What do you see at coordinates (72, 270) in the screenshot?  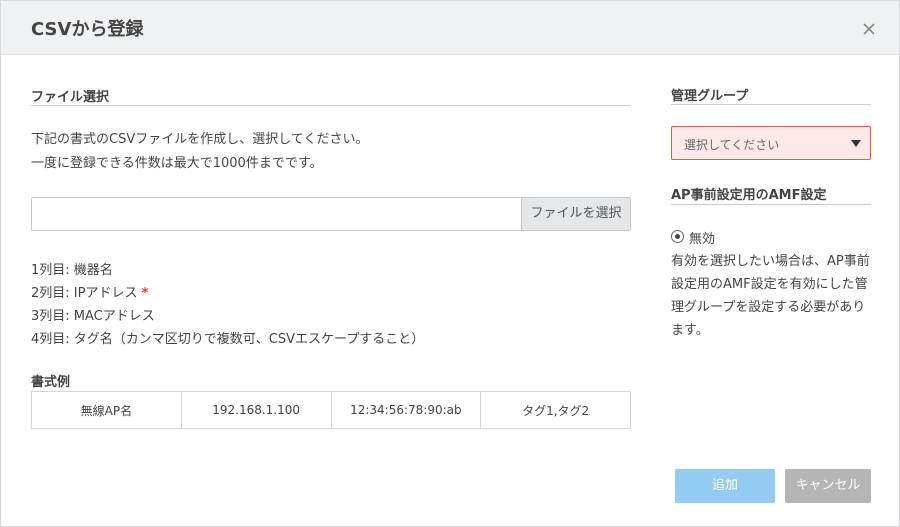 I see `column-spec-1: 1列目: 機器名` at bounding box center [72, 270].